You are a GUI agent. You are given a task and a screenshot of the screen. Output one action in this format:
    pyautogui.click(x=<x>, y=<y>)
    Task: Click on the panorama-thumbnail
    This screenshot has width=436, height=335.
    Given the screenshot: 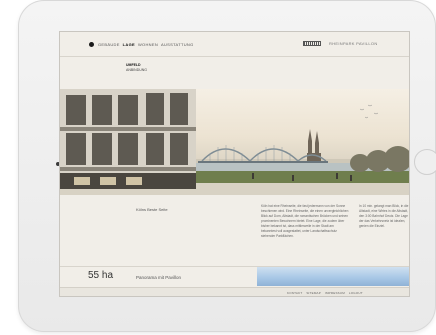 What is the action you would take?
    pyautogui.click(x=333, y=276)
    